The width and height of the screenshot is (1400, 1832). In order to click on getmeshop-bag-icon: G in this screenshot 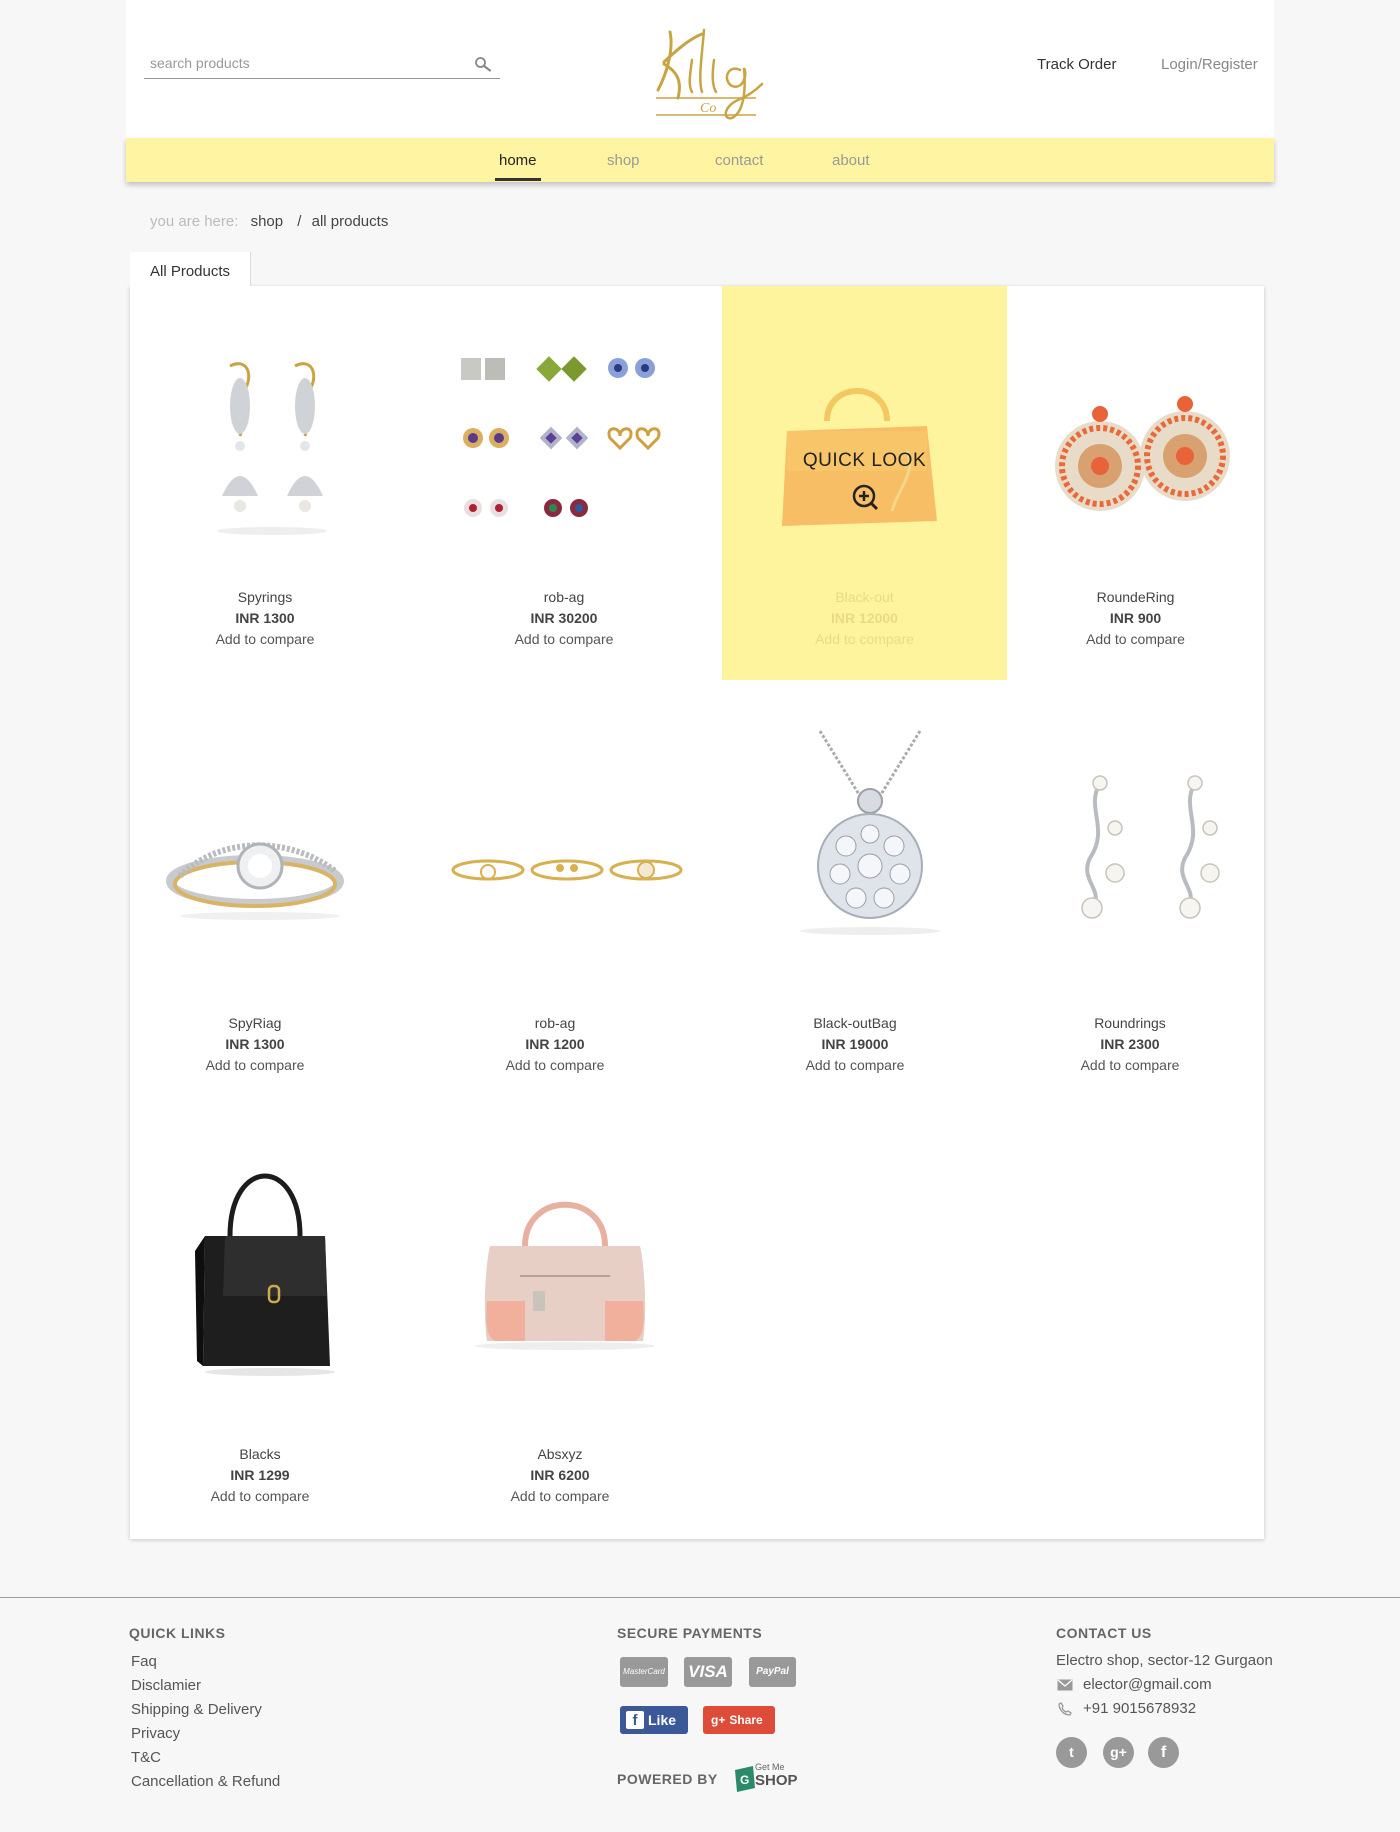, I will do `click(745, 1779)`.